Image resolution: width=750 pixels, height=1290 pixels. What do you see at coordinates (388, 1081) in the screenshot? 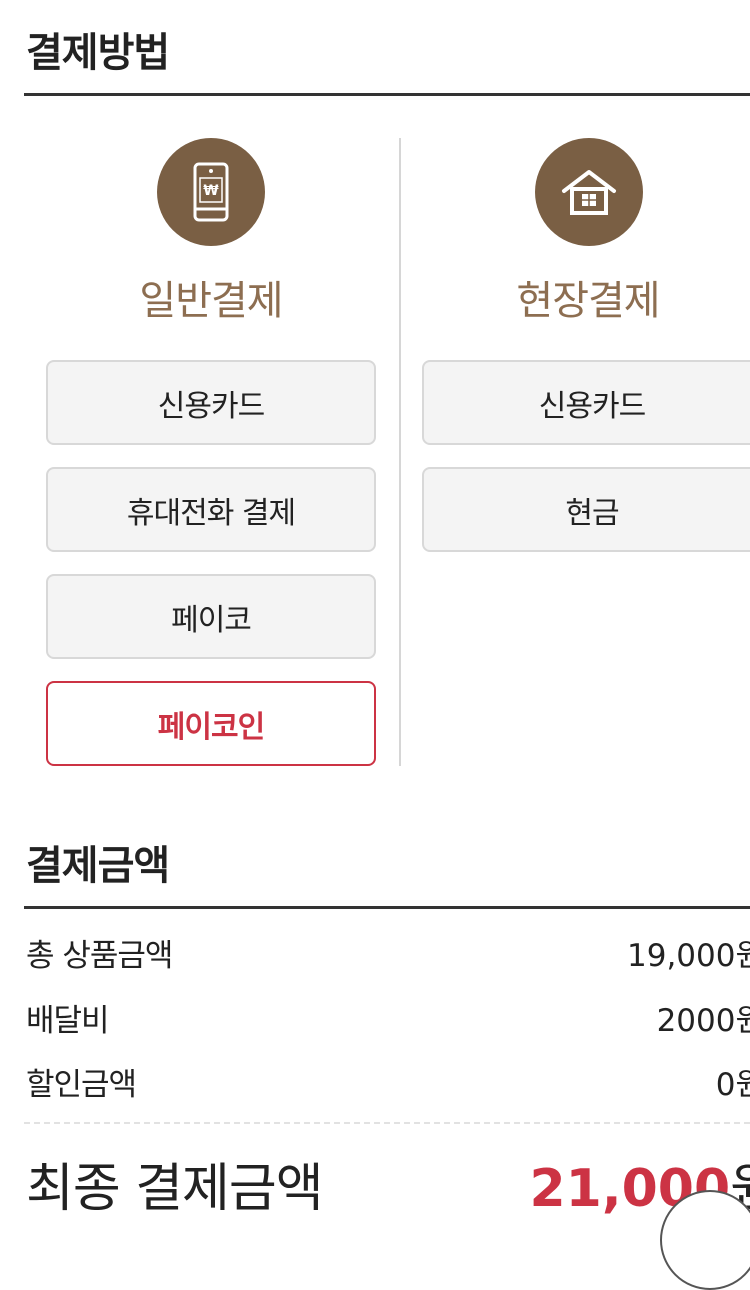
I see `discount-row: 할인금액 0원` at bounding box center [388, 1081].